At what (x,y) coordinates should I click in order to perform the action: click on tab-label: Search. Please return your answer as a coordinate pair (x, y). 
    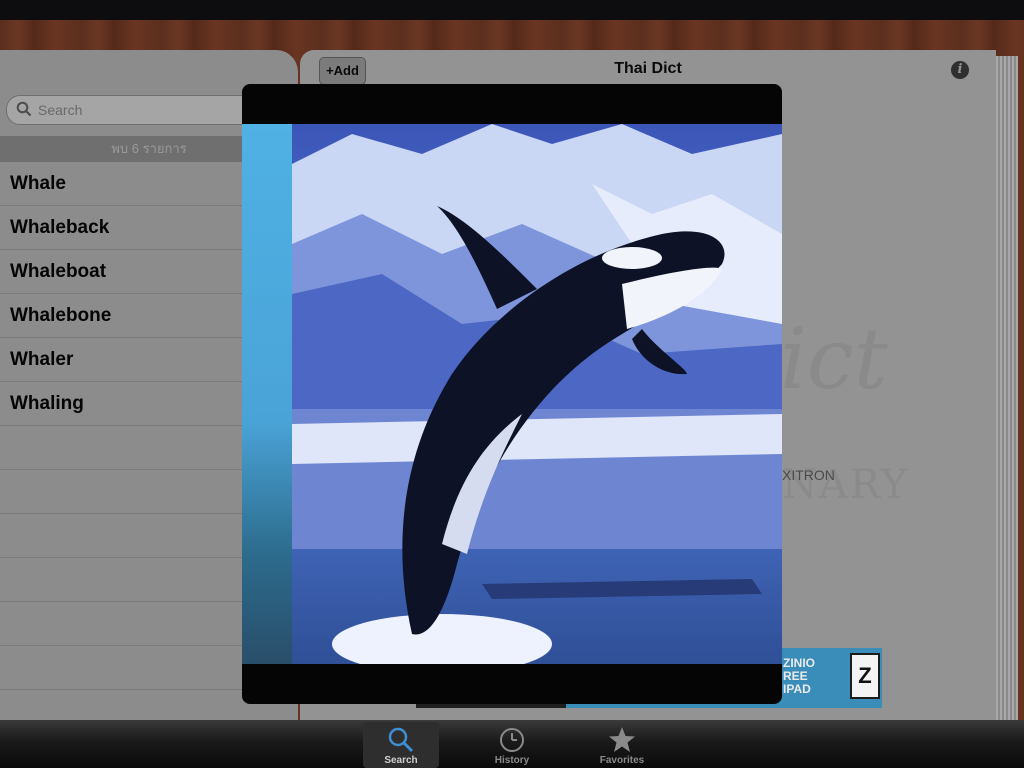
    Looking at the image, I should click on (401, 760).